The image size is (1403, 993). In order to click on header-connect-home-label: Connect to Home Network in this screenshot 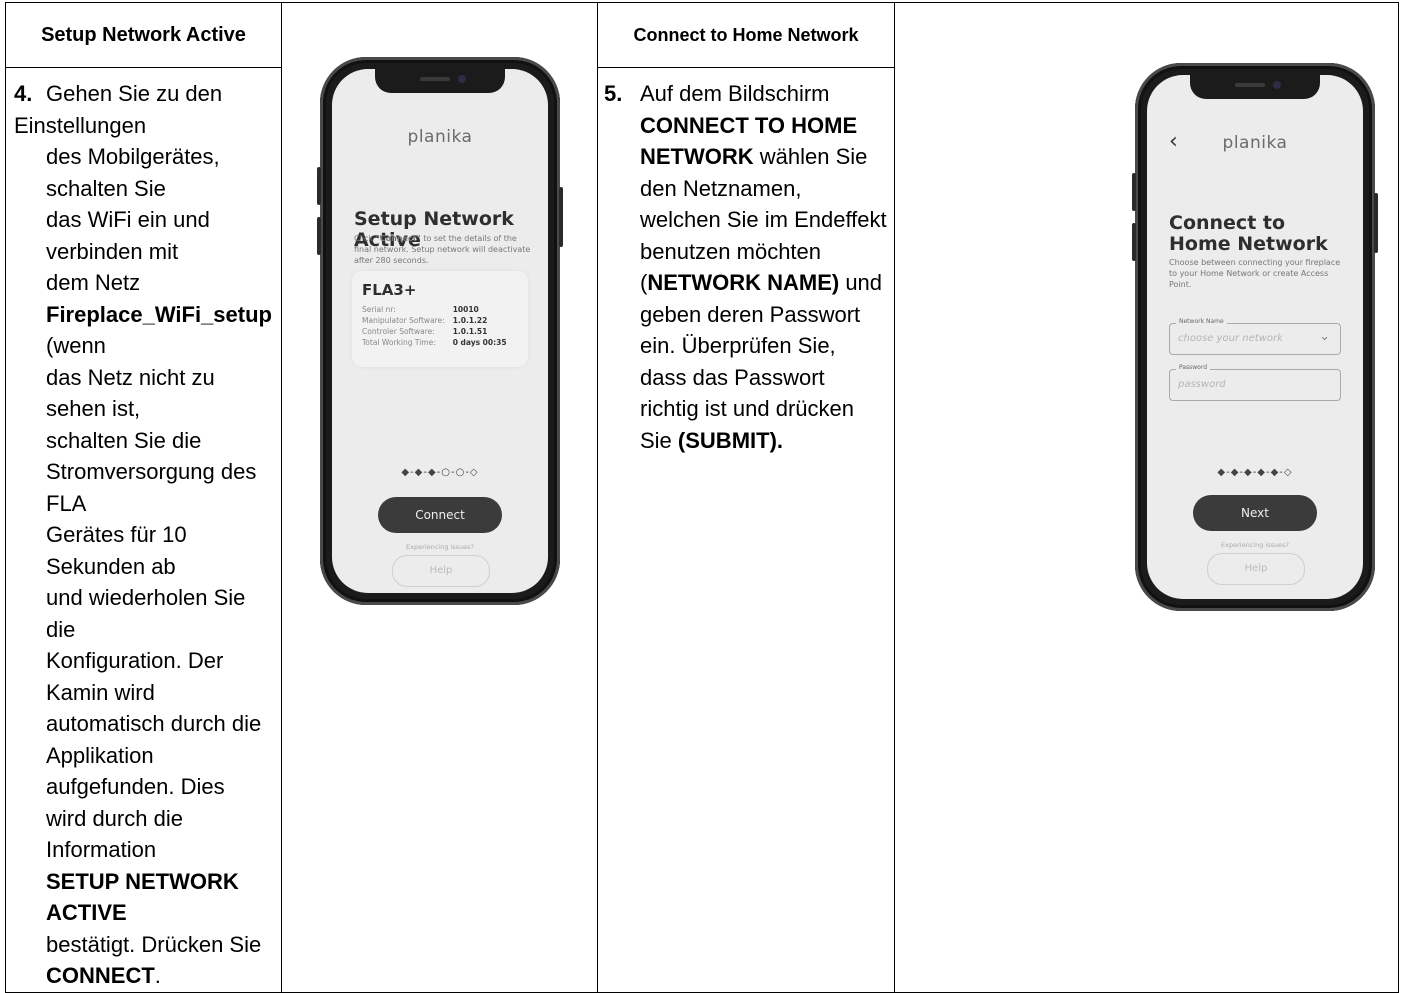, I will do `click(746, 34)`.